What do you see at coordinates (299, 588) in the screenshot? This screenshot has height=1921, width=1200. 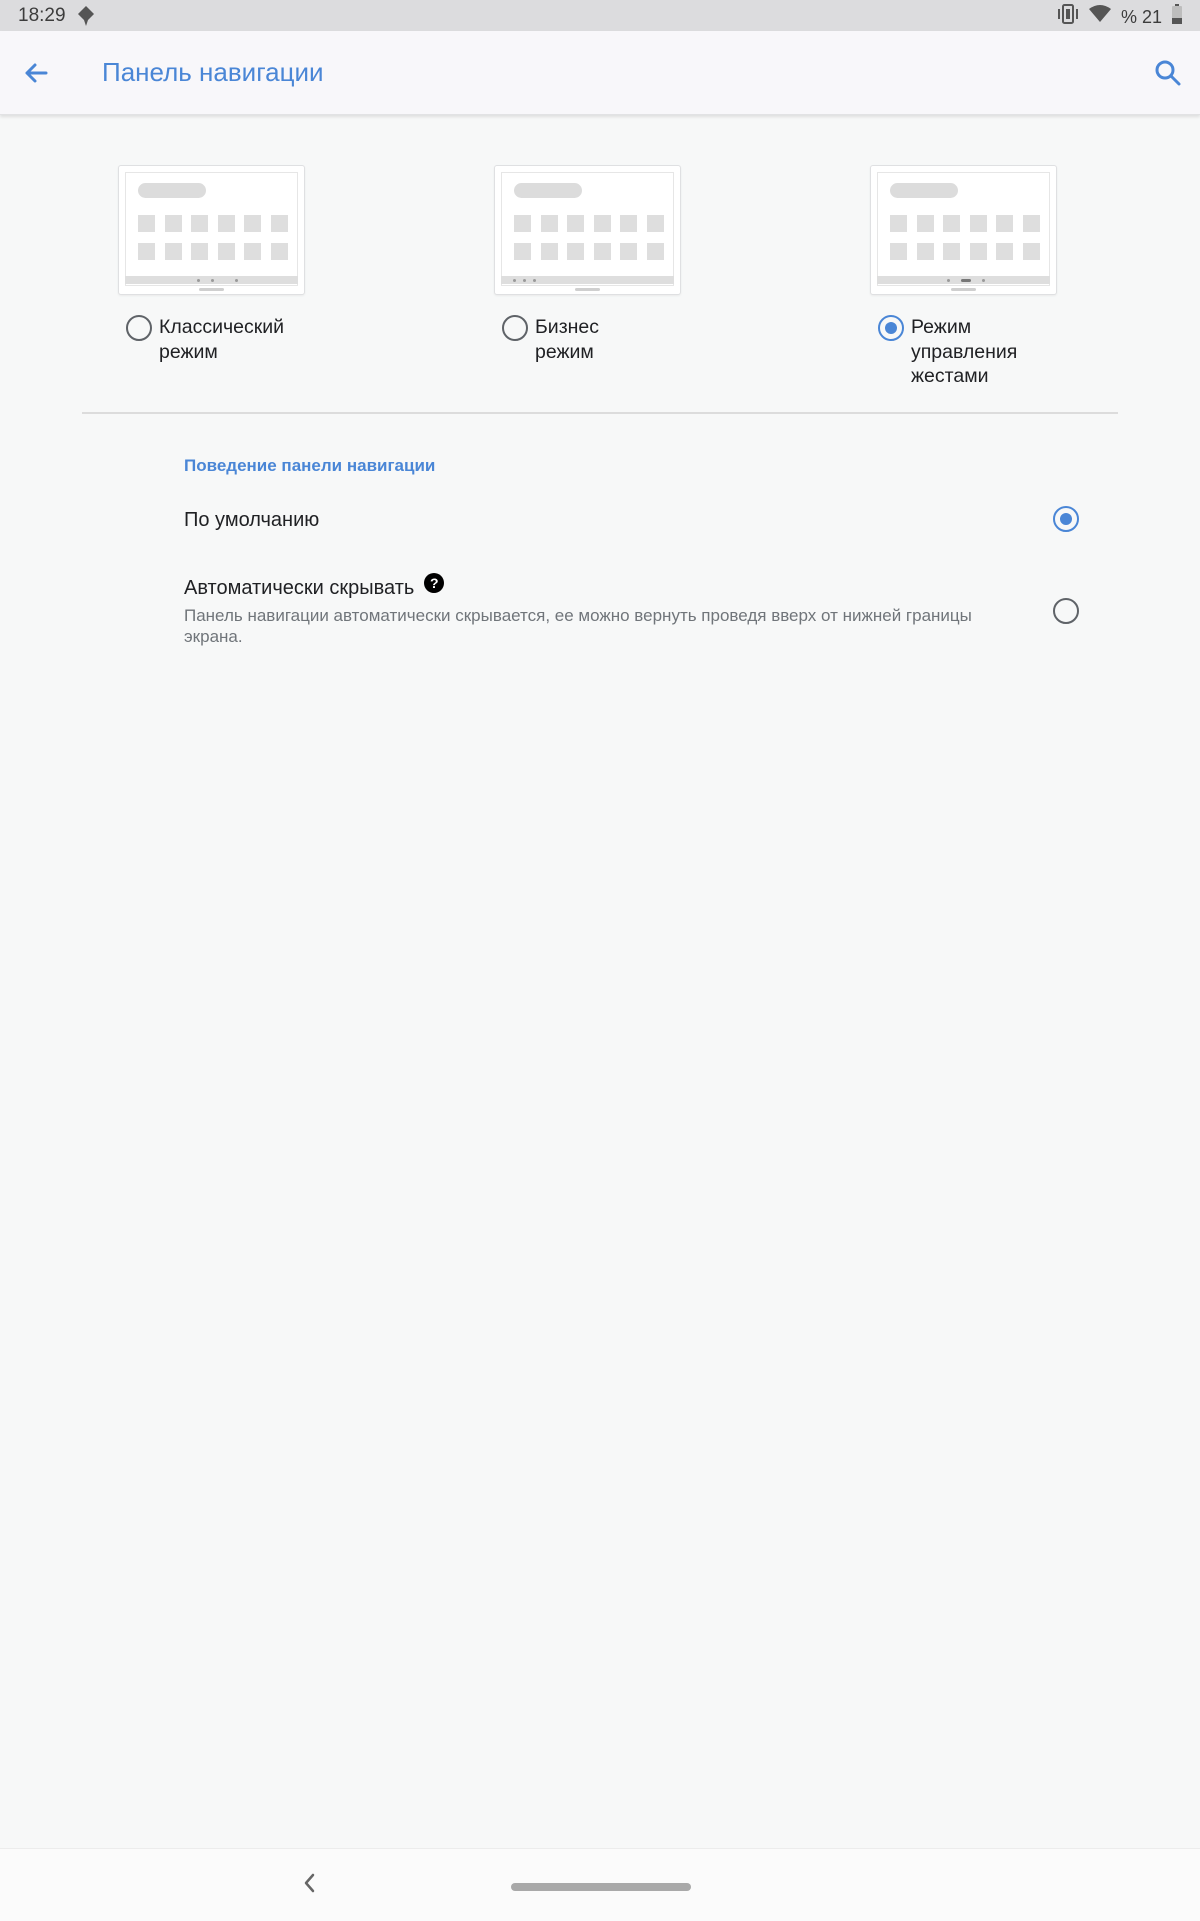 I see `pref-auto-hide-title: Автоматически скрывать` at bounding box center [299, 588].